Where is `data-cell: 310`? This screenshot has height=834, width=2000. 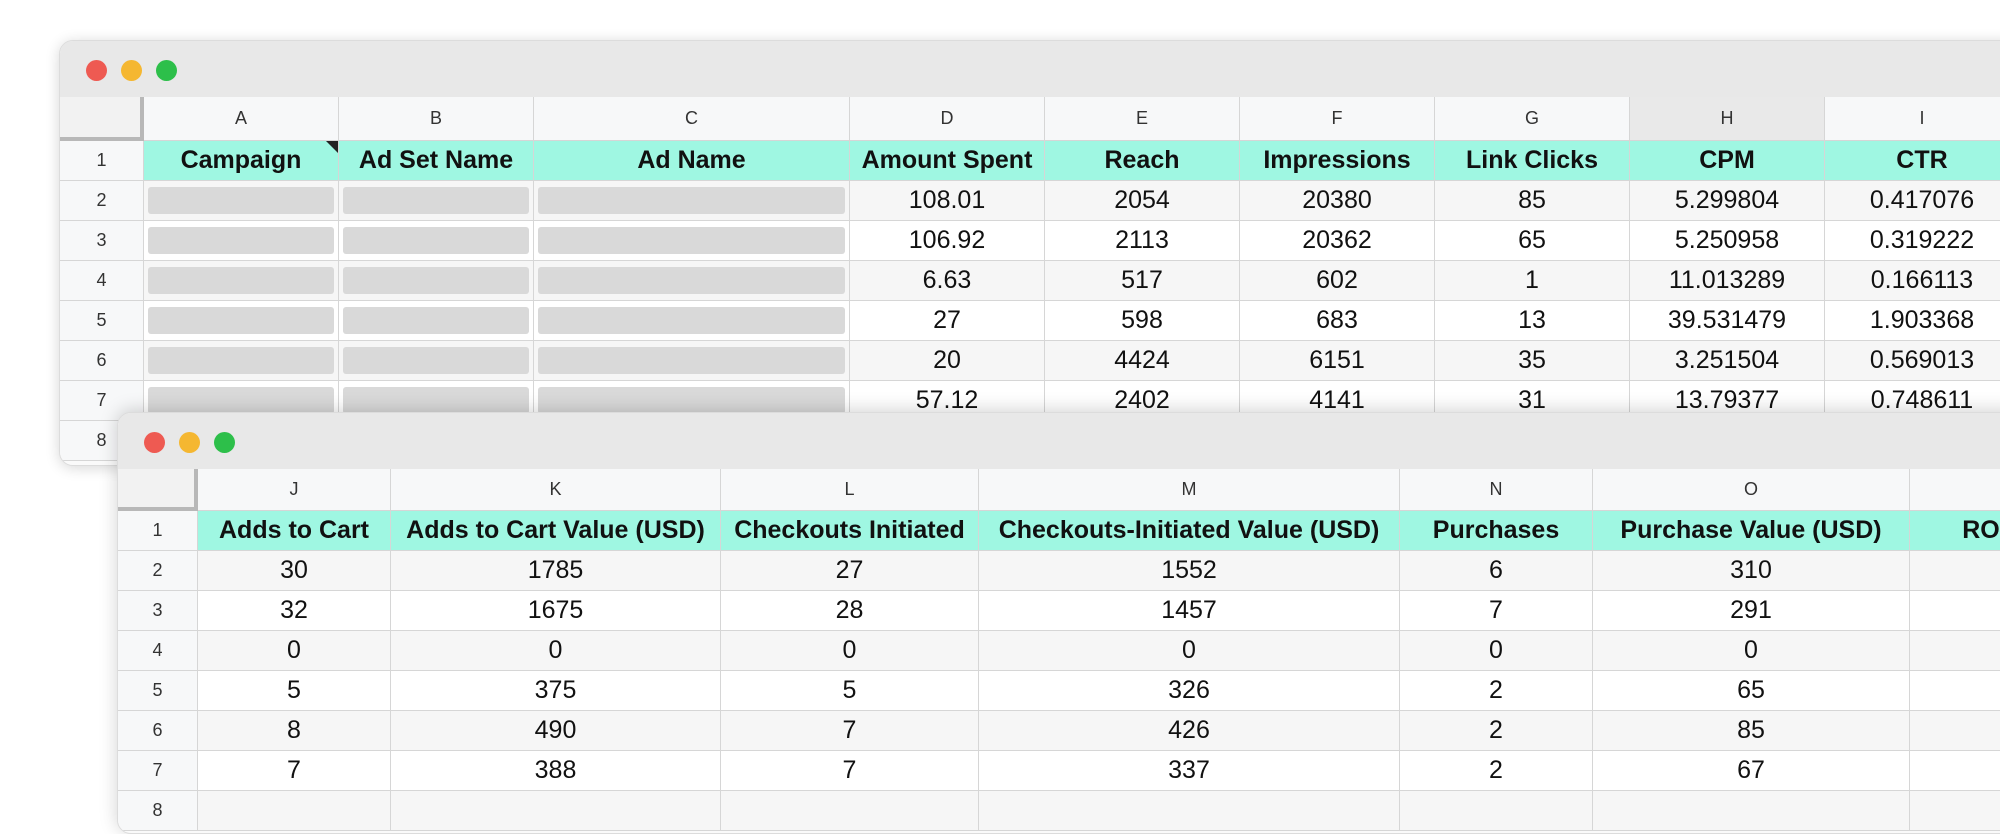
data-cell: 310 is located at coordinates (1751, 571).